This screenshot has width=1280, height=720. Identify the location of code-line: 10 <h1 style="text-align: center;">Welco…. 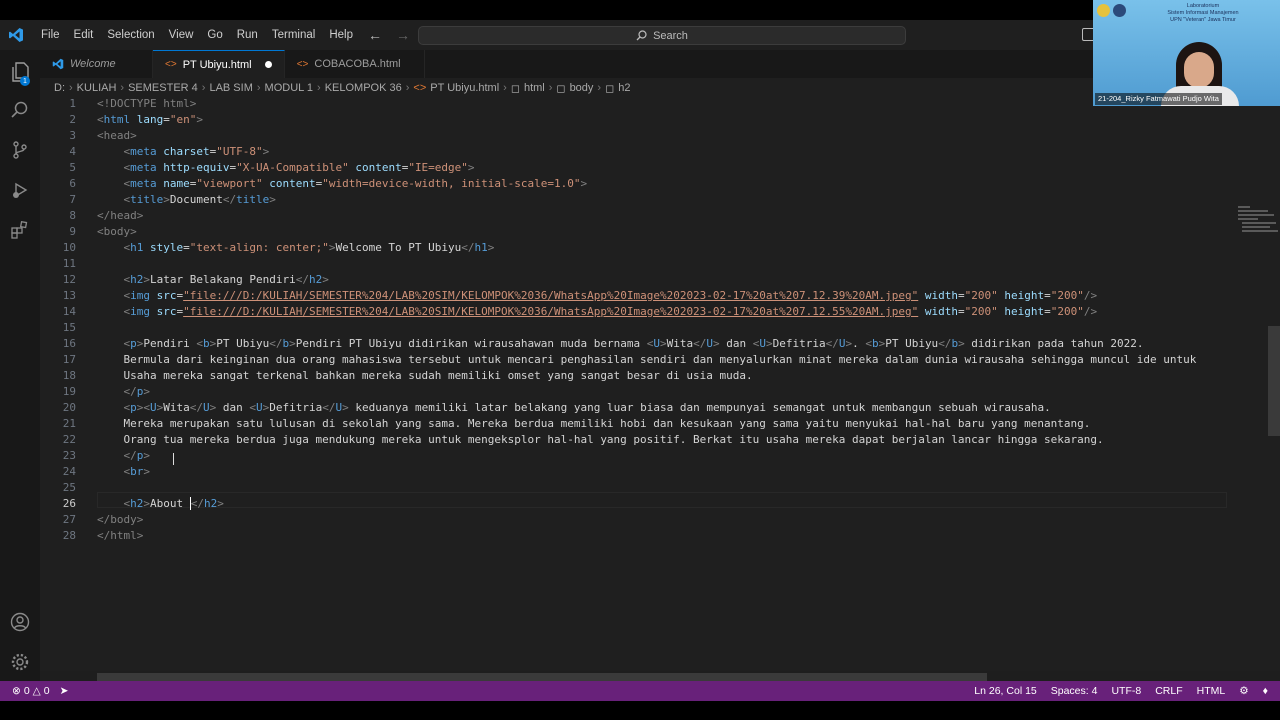
(278, 247).